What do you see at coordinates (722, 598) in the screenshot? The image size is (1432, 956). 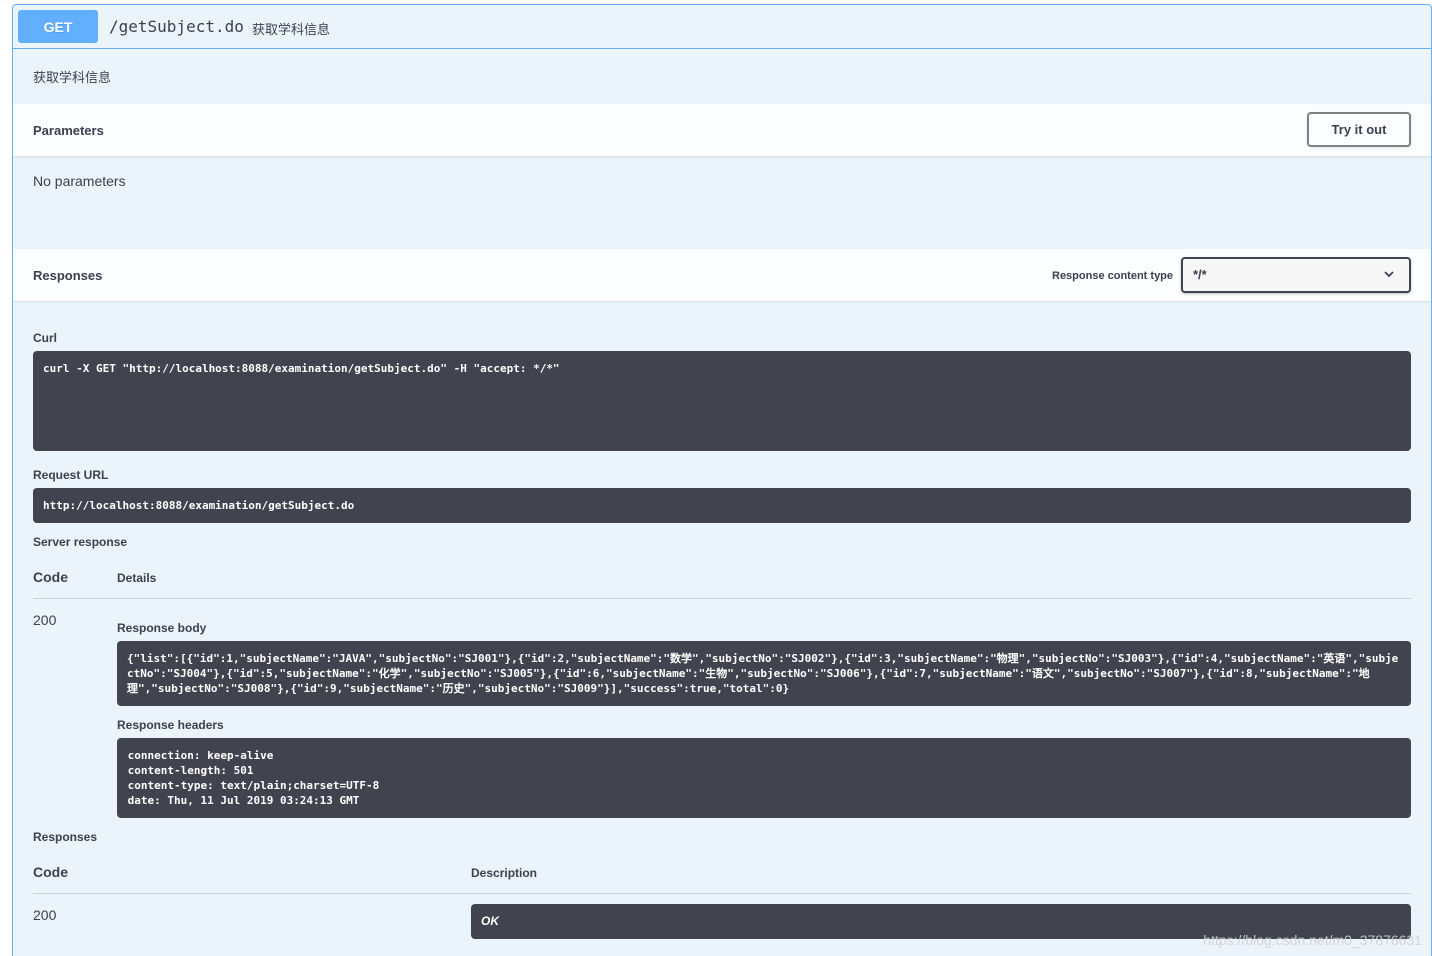 I see `server-response-divider` at bounding box center [722, 598].